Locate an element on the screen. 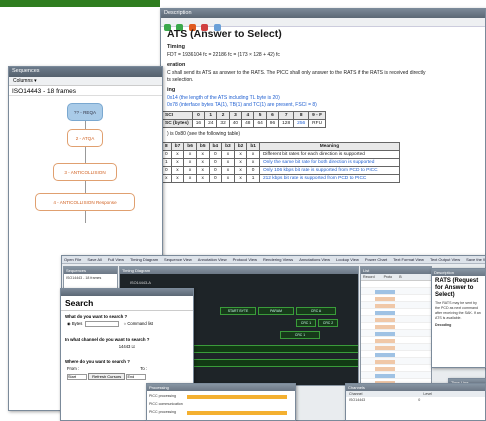 This screenshot has width=486, height=421. bits-header-cell: b4 is located at coordinates (215, 146).